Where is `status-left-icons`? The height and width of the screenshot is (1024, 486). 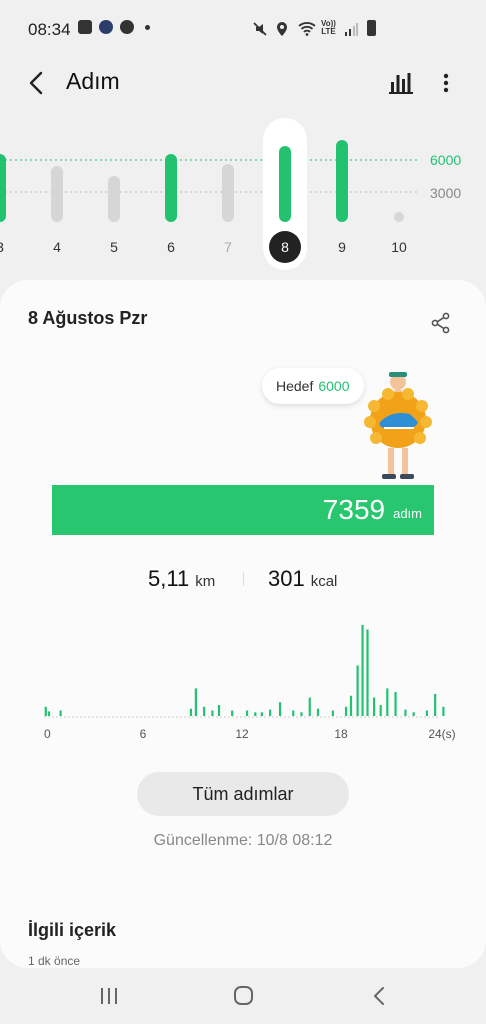
status-left-icons is located at coordinates (114, 27).